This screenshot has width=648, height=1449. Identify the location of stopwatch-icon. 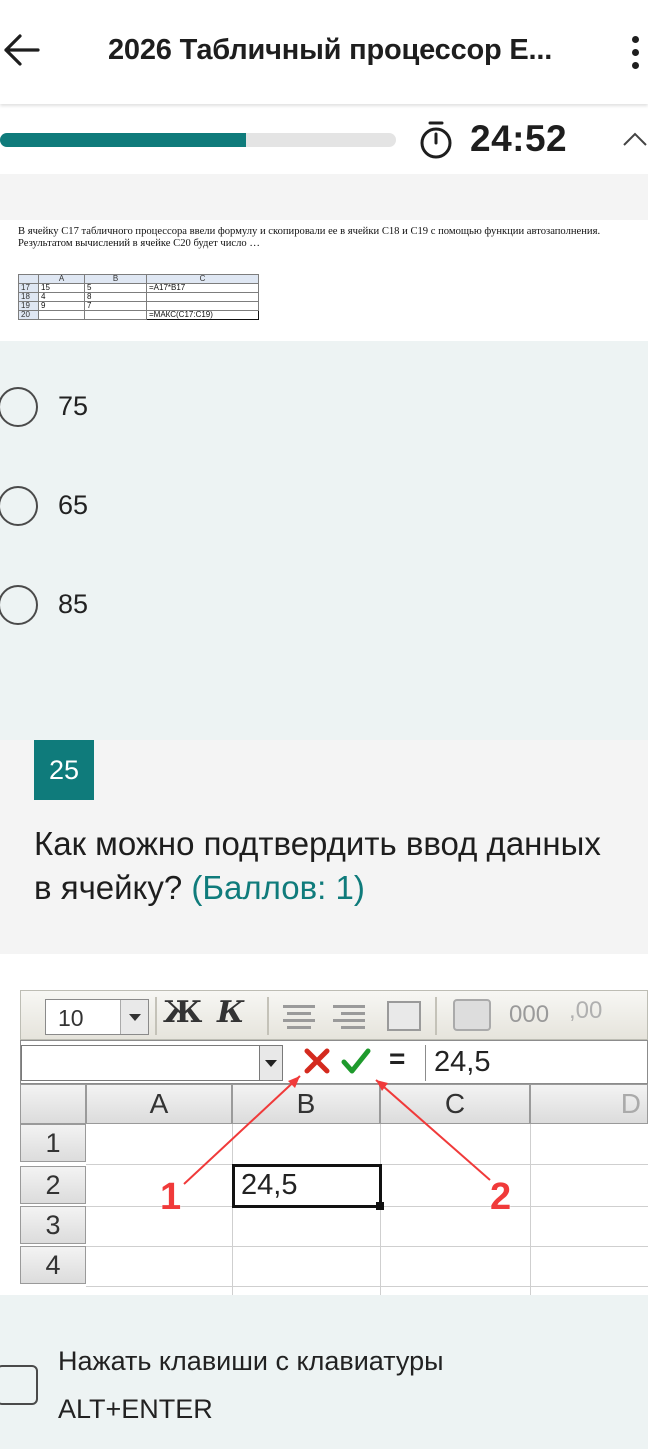
(436, 140).